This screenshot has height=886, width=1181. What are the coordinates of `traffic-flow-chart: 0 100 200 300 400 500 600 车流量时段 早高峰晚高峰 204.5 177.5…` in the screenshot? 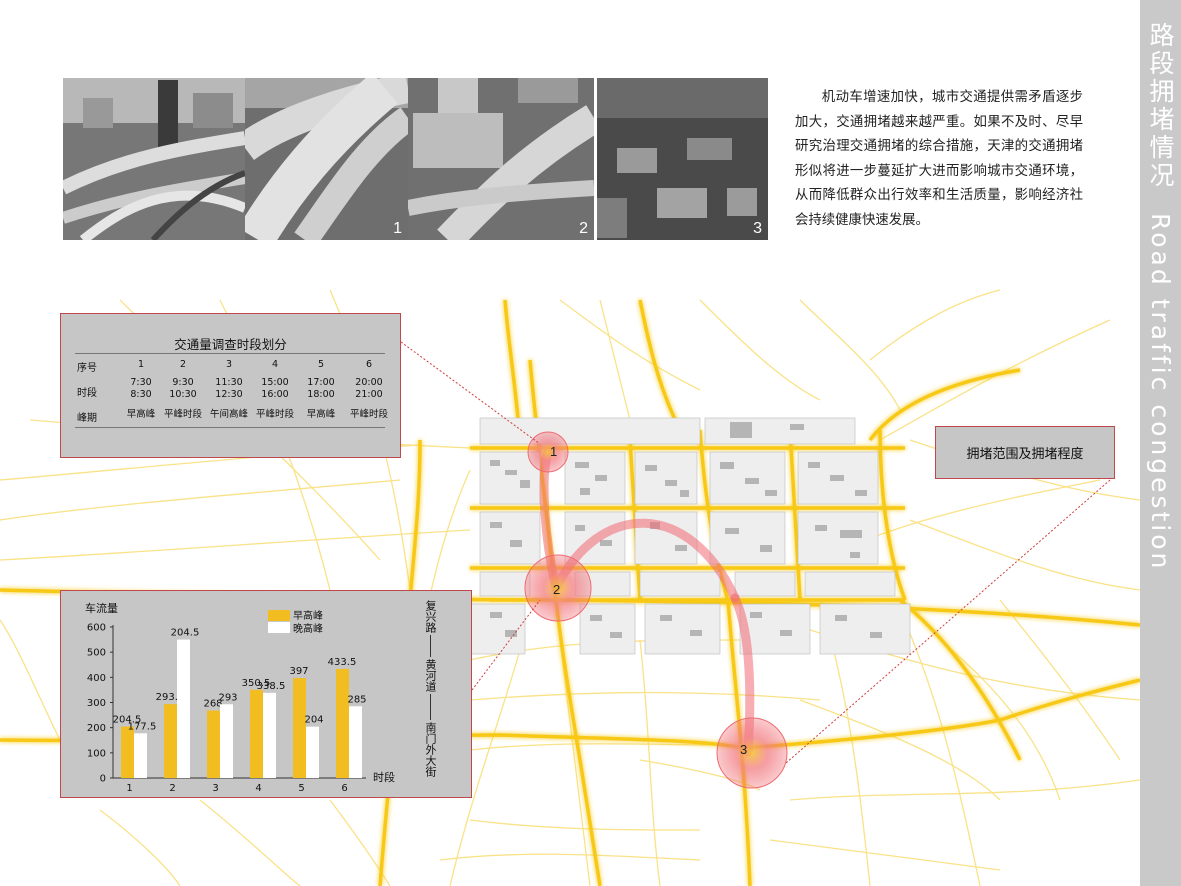 It's located at (240, 697).